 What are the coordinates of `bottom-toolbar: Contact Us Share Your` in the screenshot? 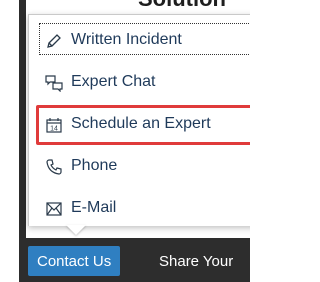 It's located at (134, 260).